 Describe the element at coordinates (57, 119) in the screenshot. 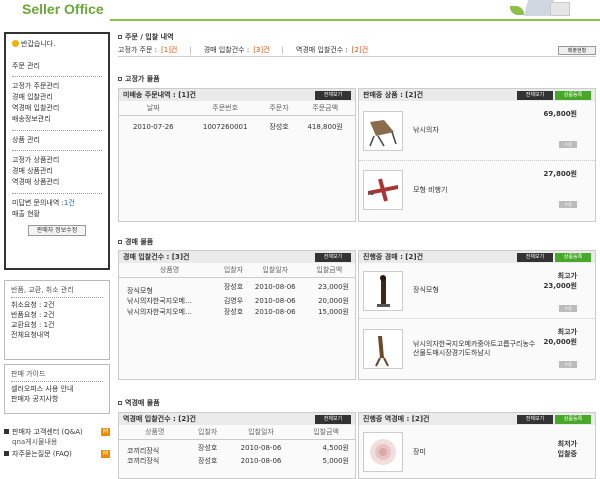

I see `menu-shipping: 배송정보관리` at that location.